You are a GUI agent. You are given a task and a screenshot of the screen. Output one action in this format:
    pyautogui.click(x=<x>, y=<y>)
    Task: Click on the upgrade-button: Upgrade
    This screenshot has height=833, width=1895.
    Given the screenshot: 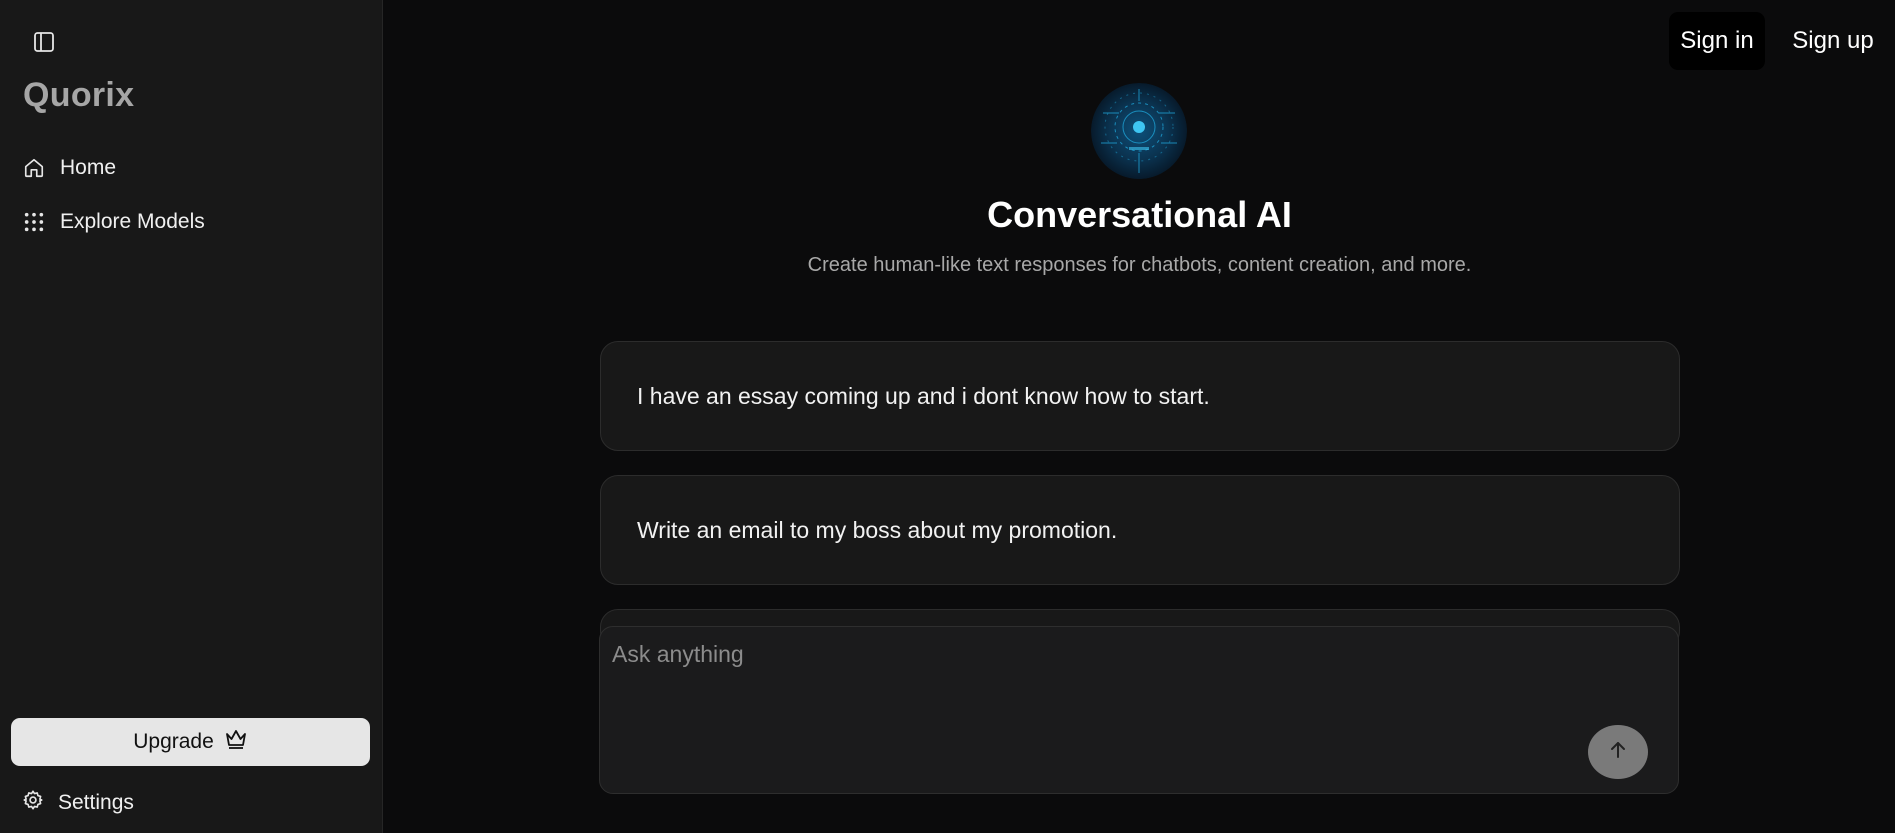 What is the action you would take?
    pyautogui.click(x=190, y=742)
    